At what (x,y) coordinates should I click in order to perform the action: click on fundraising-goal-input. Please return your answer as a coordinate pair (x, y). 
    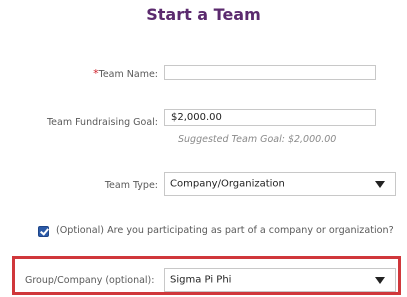
    Looking at the image, I should click on (270, 117).